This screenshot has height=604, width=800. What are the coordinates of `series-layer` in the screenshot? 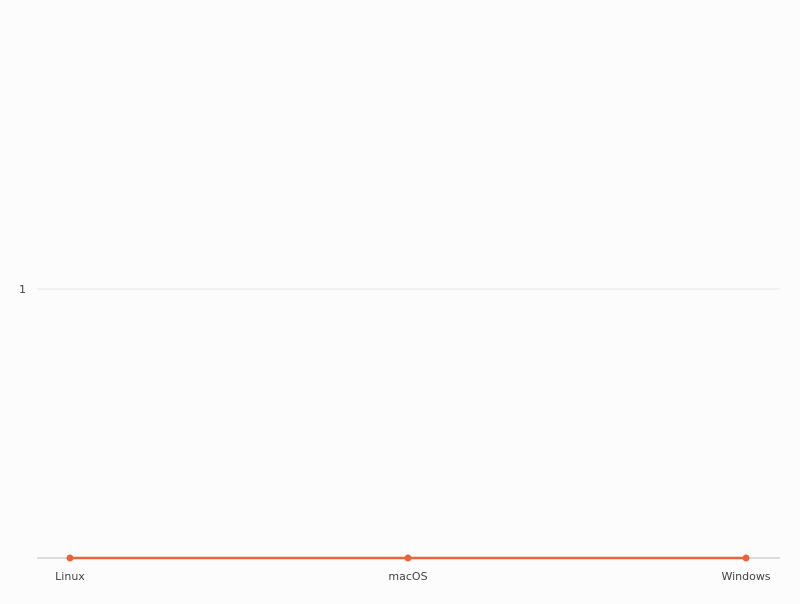 It's located at (408, 558).